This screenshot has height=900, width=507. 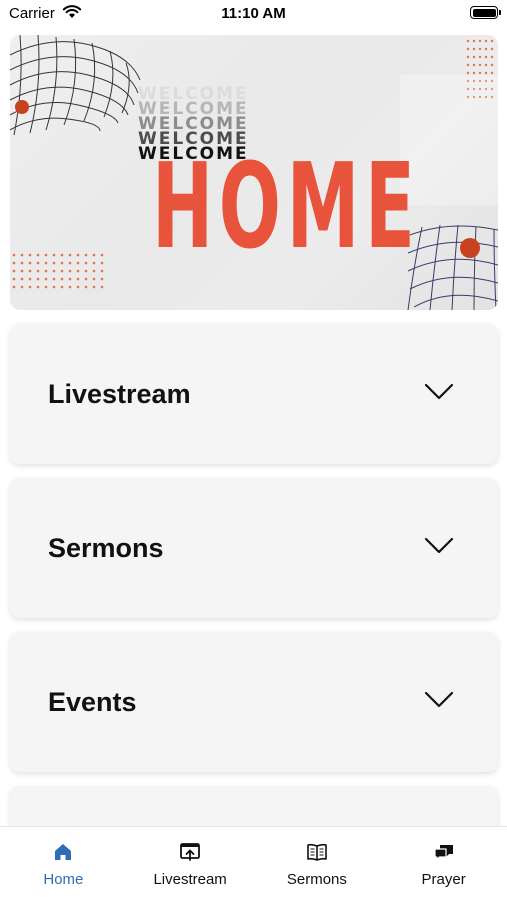 I want to click on accordion-label: Sermons, so click(x=106, y=547).